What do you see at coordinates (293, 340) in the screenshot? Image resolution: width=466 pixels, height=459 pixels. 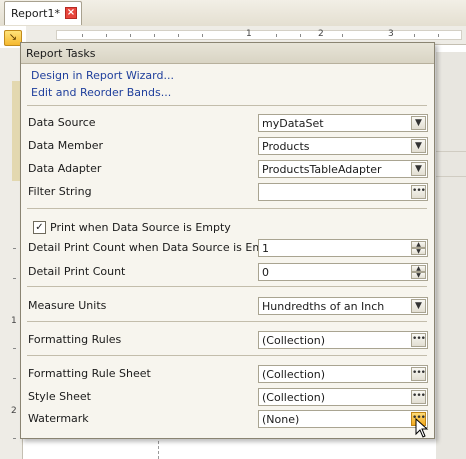 I see `formatting-rules-value: (Collection)` at bounding box center [293, 340].